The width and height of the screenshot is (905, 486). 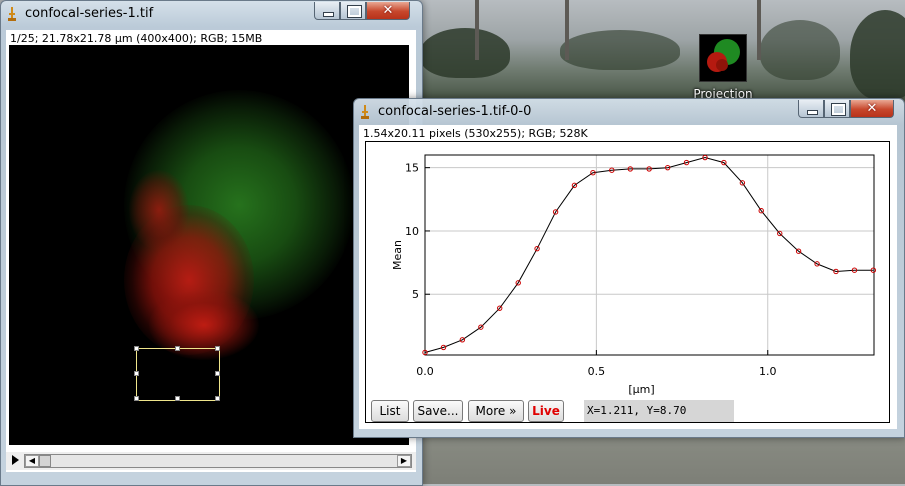 What do you see at coordinates (455, 111) in the screenshot?
I see `plot-window-title: confocal-series-1.tif-0-0` at bounding box center [455, 111].